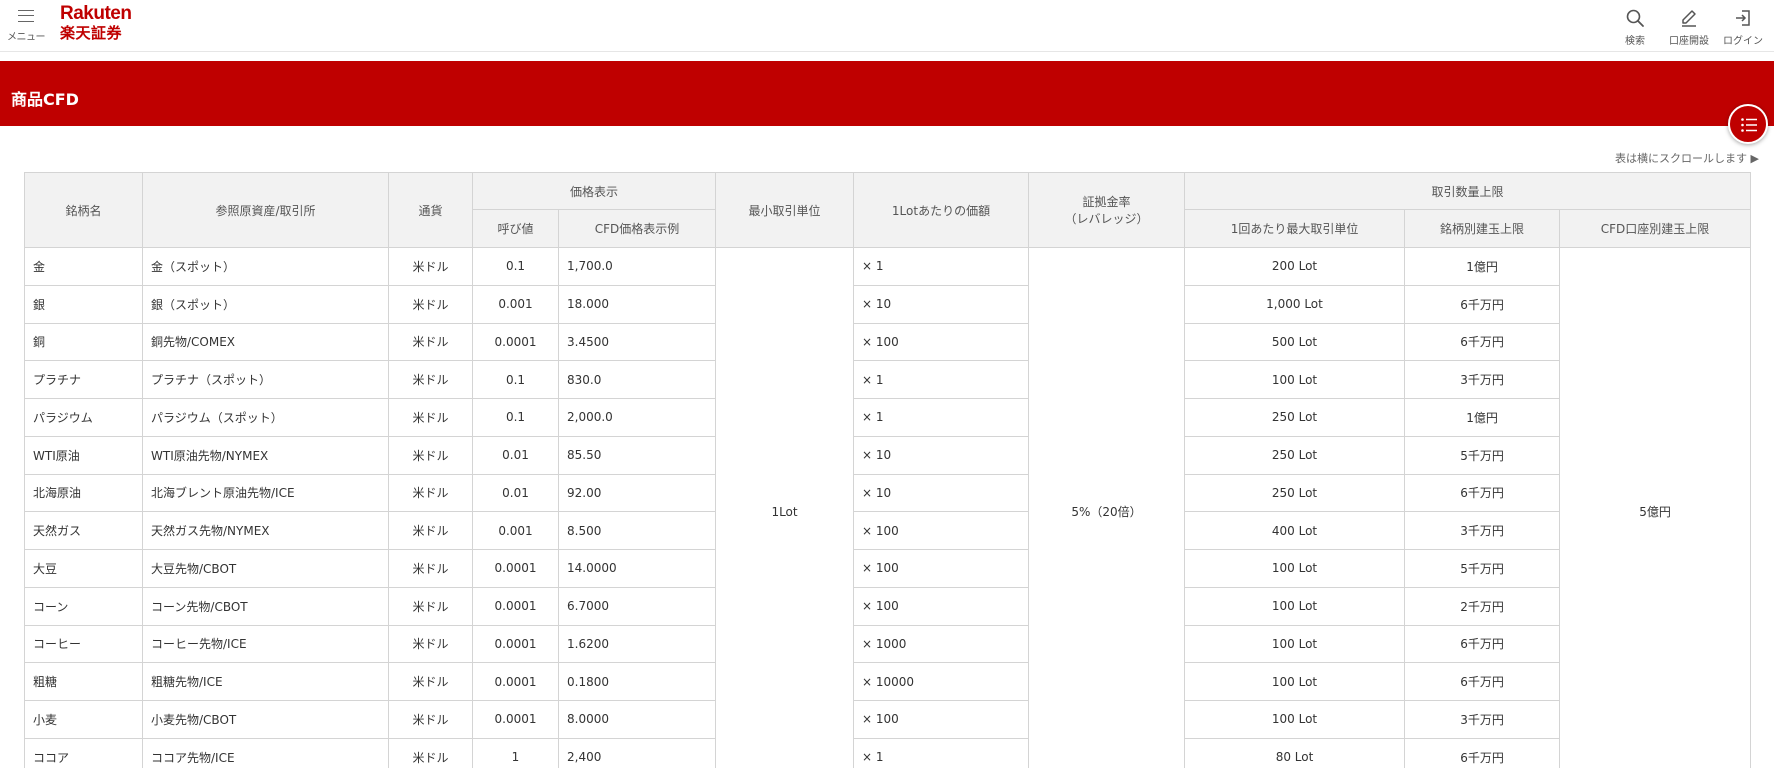 Image resolution: width=1774 pixels, height=768 pixels. I want to click on cell-tick: 0.001, so click(515, 530).